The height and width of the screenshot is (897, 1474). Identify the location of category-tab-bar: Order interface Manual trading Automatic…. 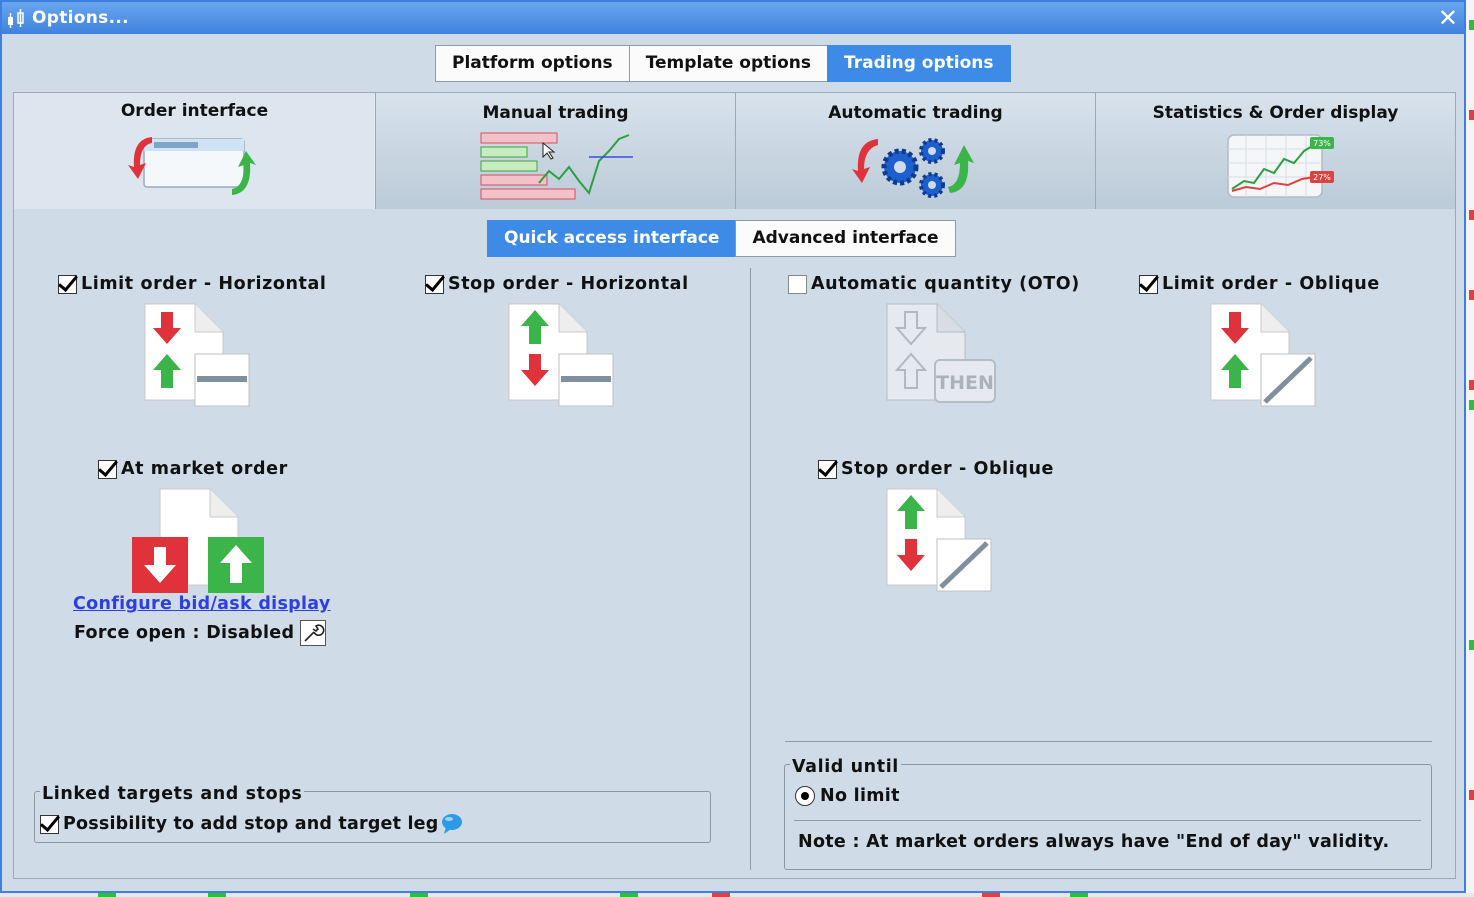
(734, 152).